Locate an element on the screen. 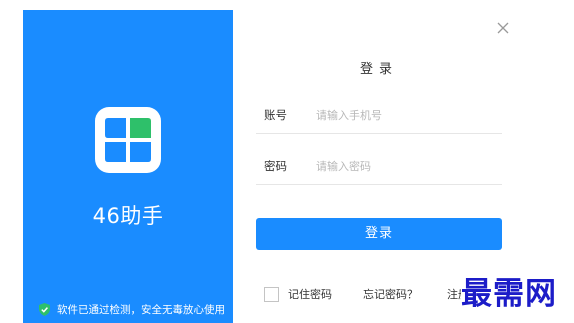 The width and height of the screenshot is (574, 323). app-logo is located at coordinates (128, 140).